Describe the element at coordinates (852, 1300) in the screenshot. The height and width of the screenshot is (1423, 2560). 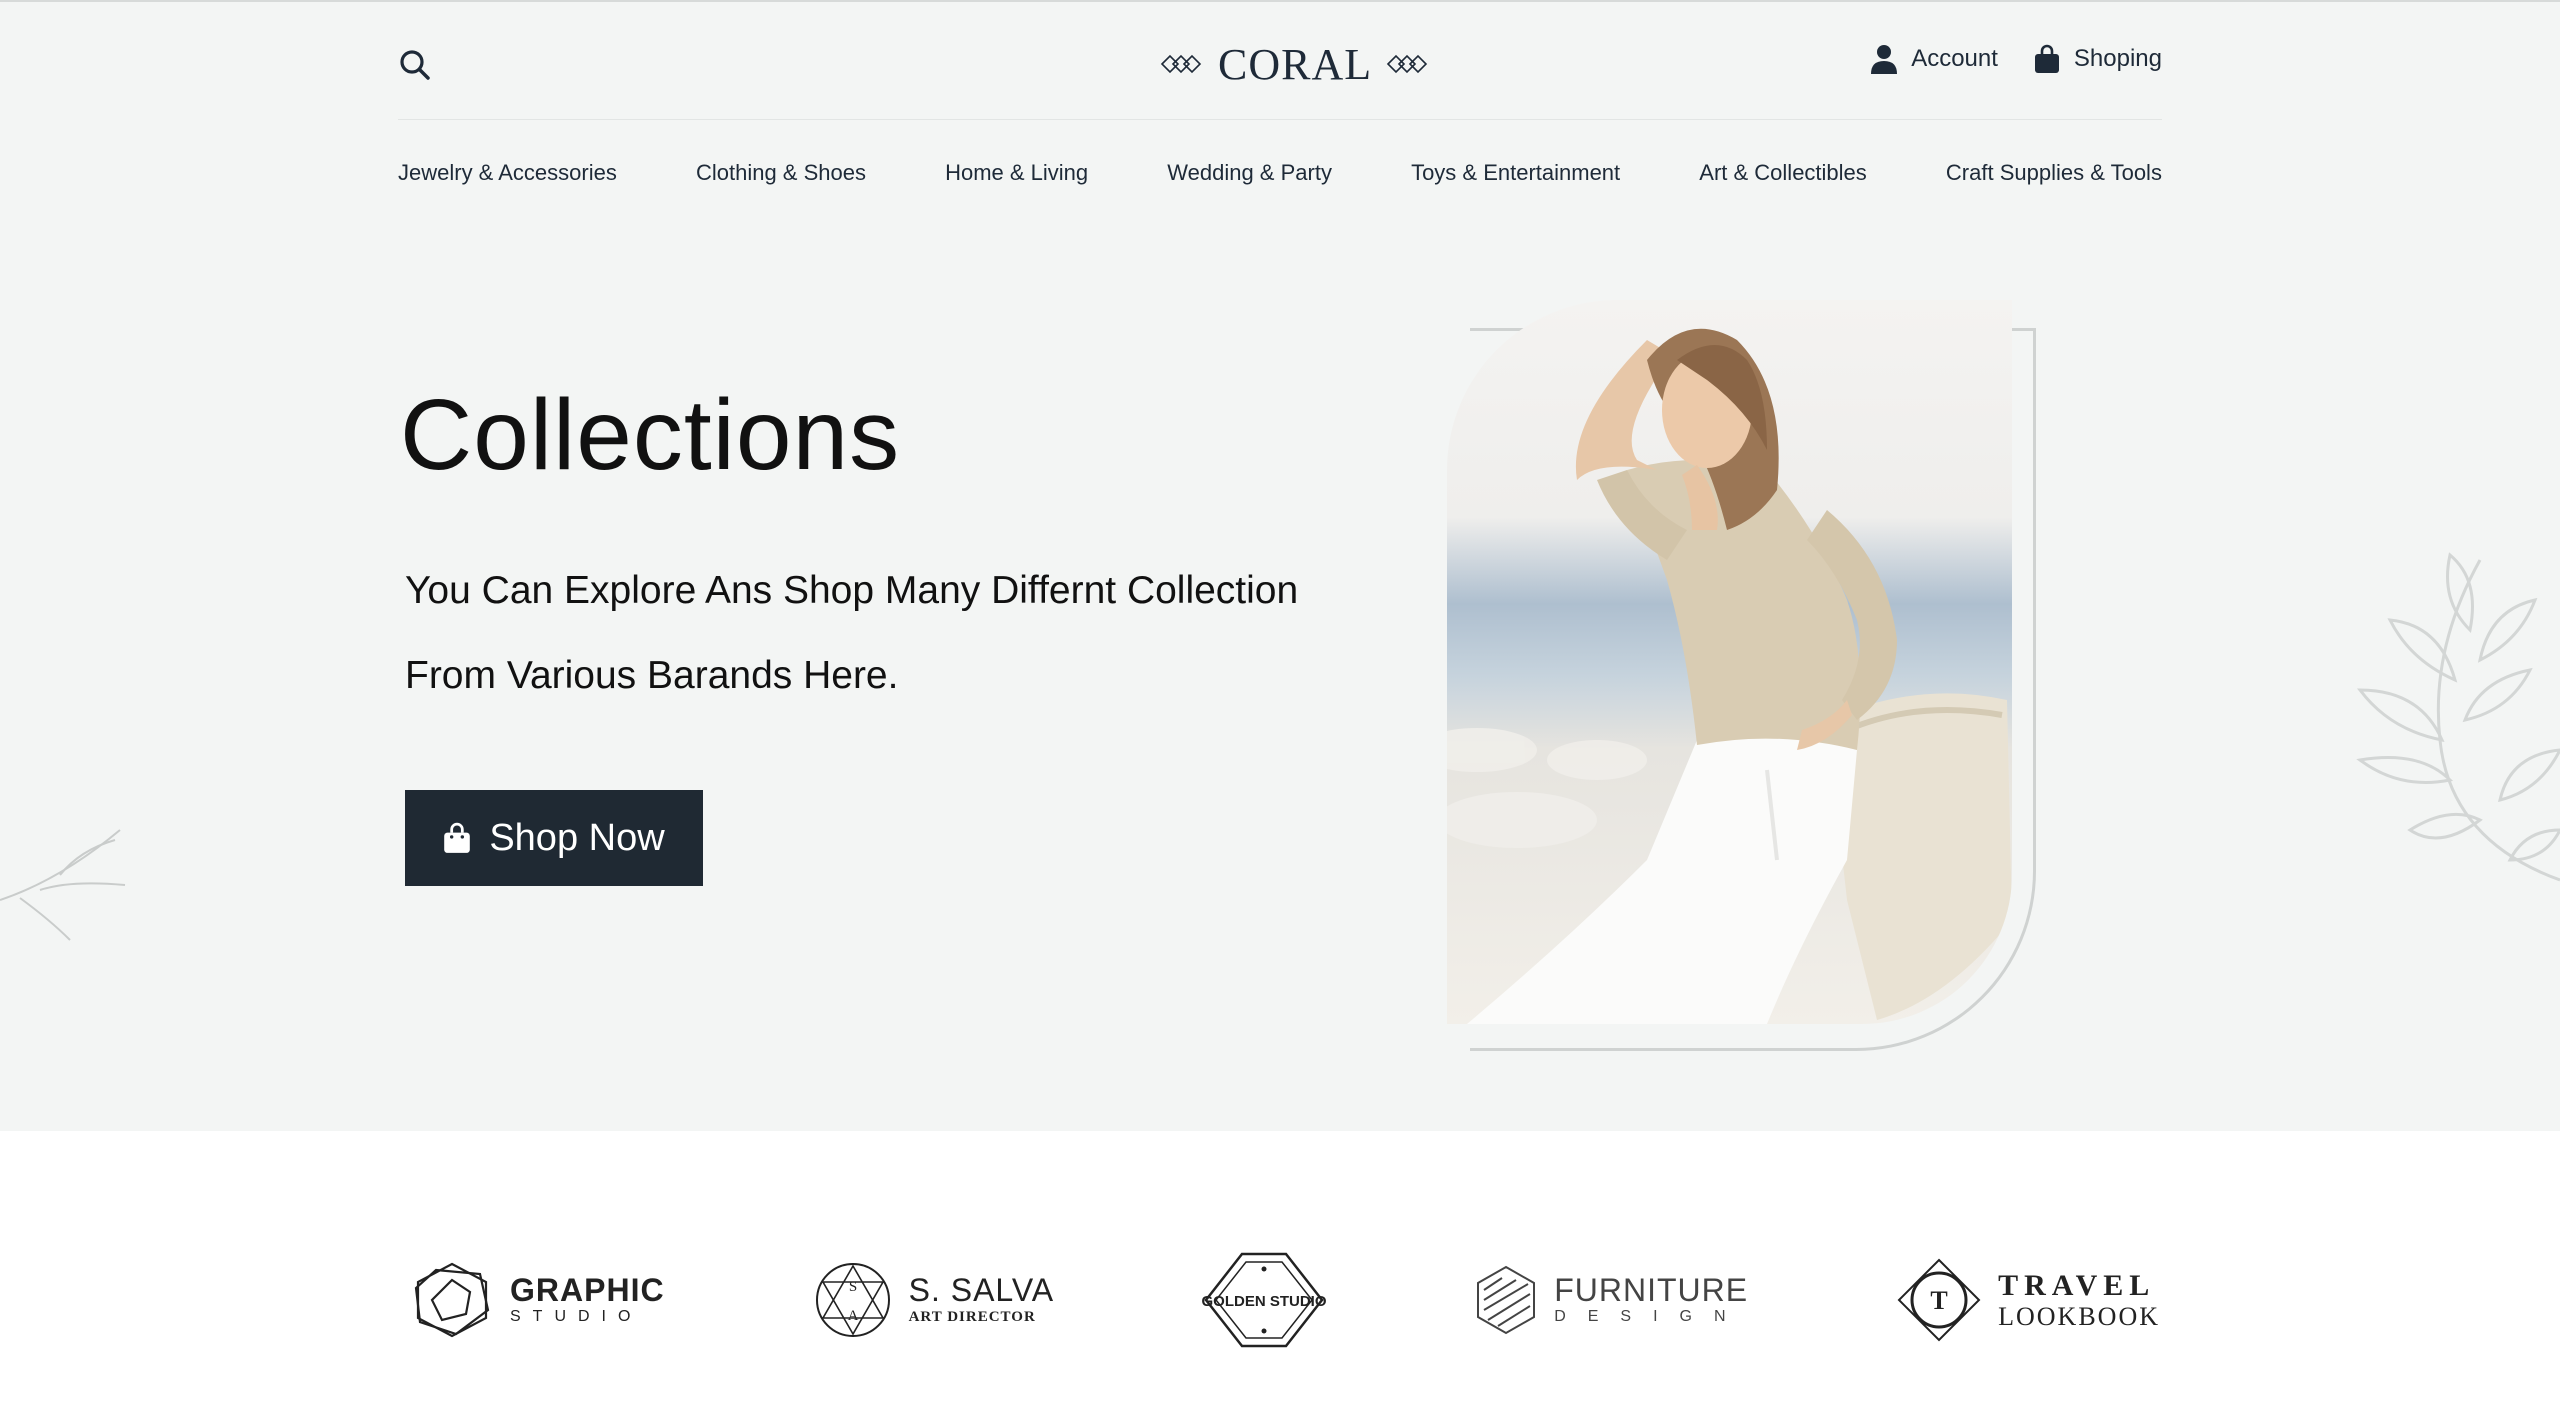
I see `monogram-badge-icon: S A` at that location.